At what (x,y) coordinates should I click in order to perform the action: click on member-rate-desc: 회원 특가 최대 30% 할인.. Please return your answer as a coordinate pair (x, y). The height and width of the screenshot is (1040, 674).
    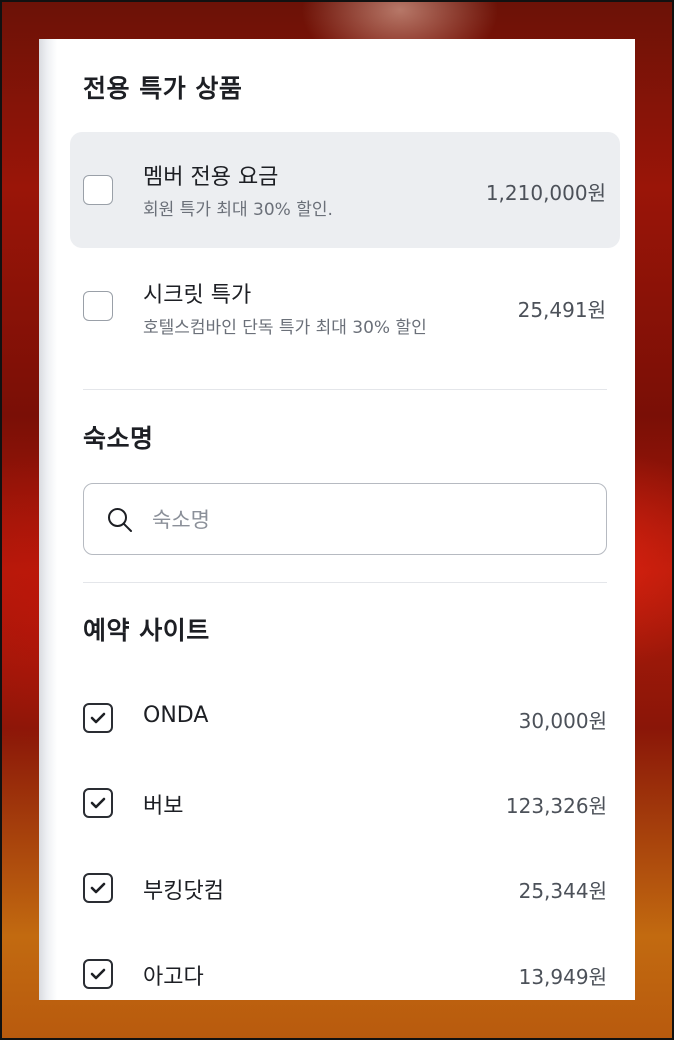
    Looking at the image, I should click on (238, 210).